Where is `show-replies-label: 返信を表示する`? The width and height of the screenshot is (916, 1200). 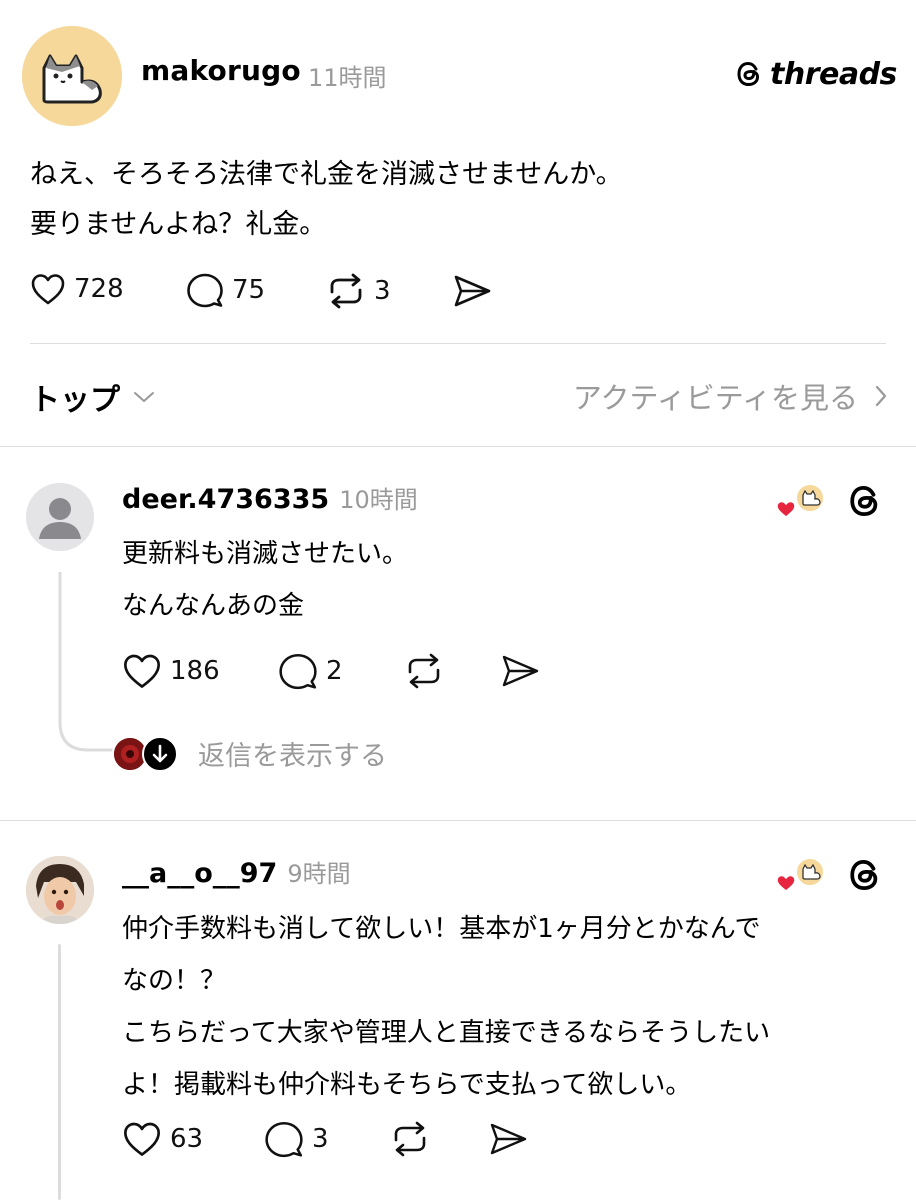
show-replies-label: 返信を表示する is located at coordinates (292, 756).